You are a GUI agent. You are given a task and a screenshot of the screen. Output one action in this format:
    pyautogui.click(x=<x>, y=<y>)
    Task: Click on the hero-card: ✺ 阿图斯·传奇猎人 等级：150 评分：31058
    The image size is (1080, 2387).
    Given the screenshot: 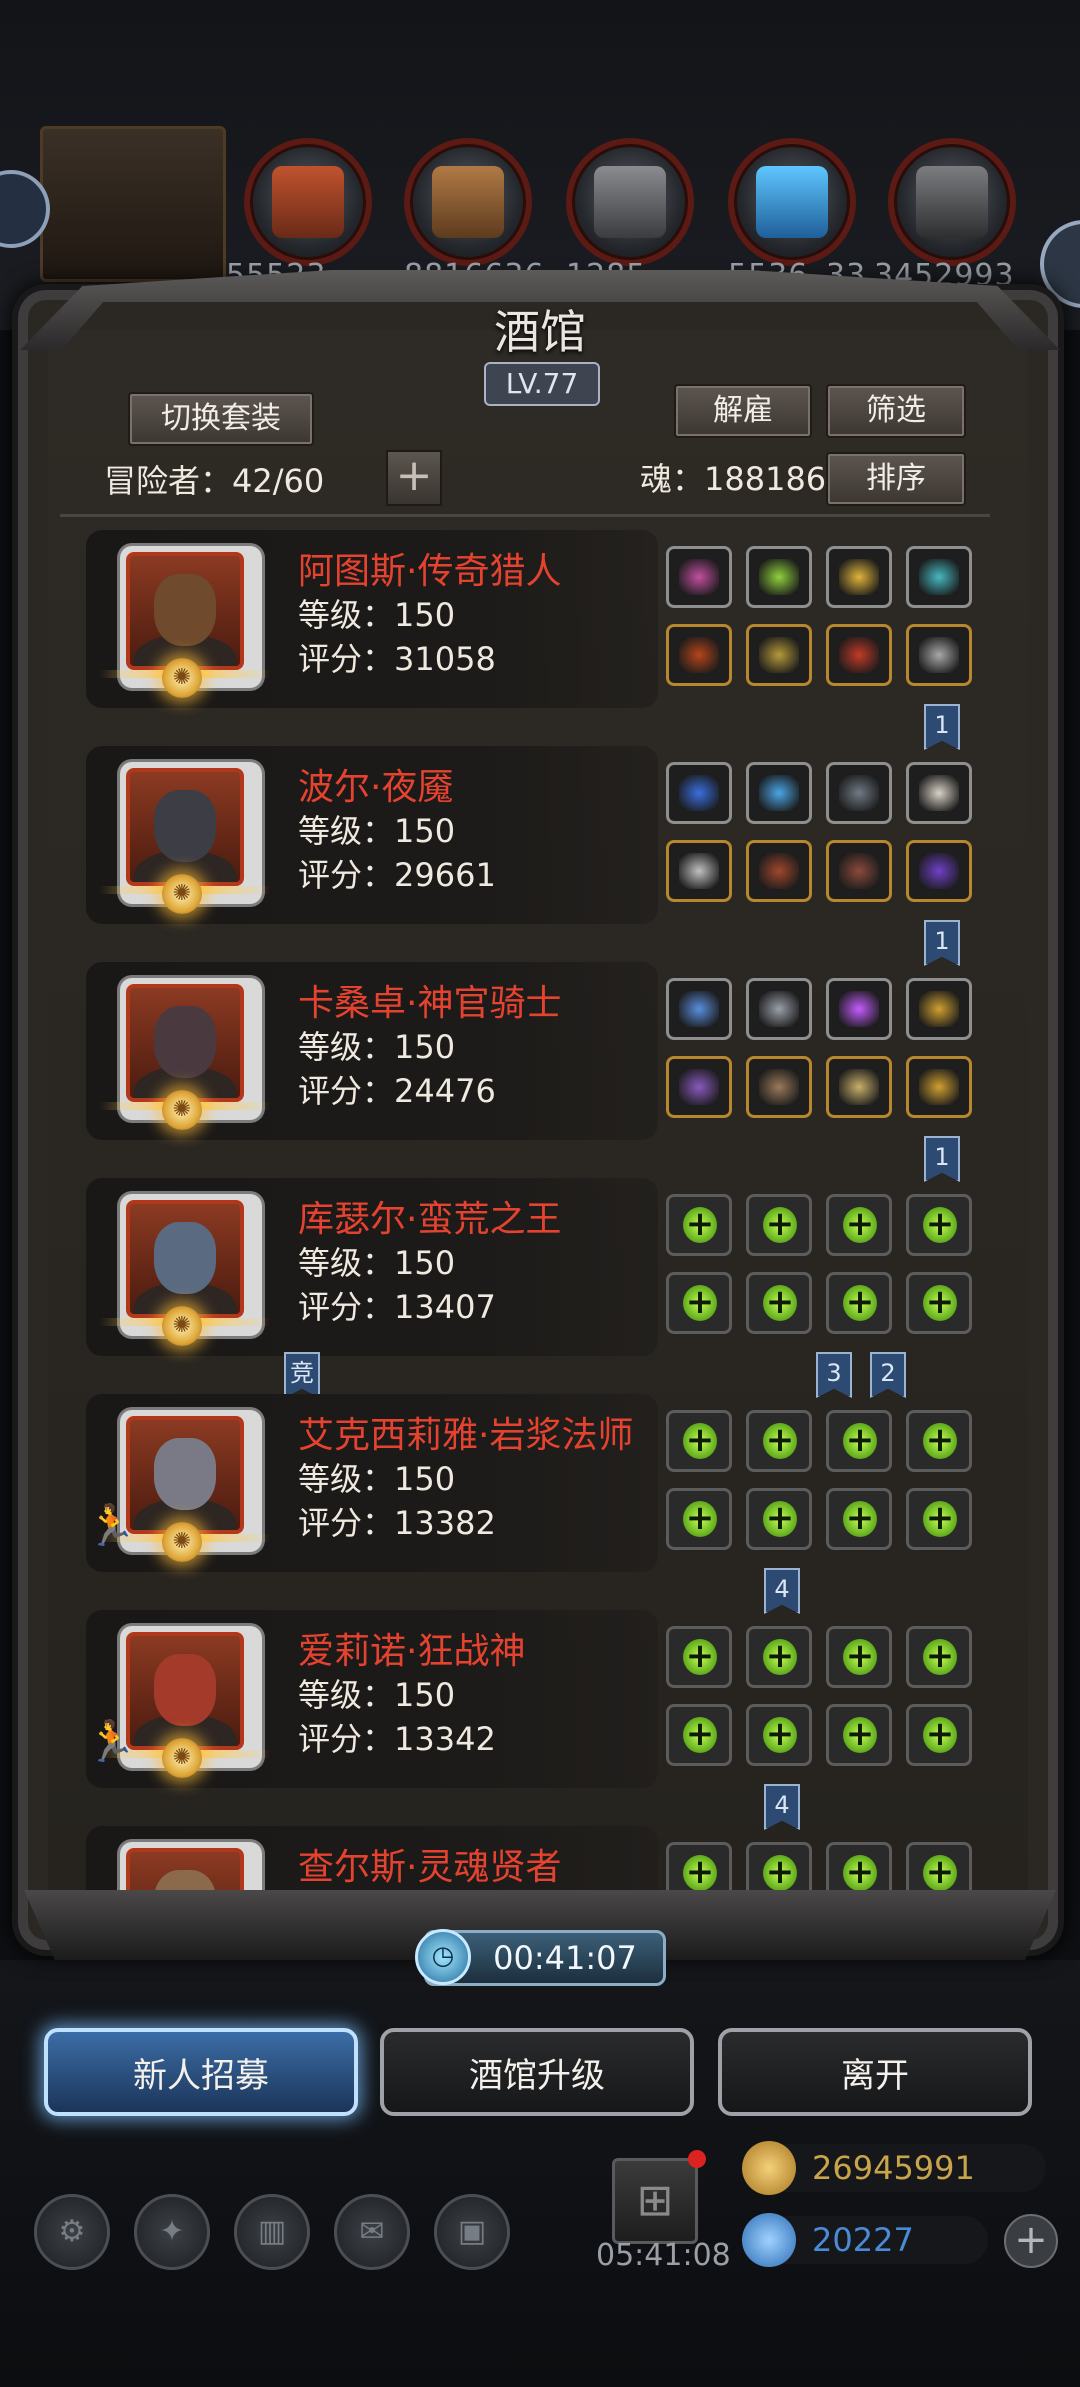 What is the action you would take?
    pyautogui.click(x=372, y=619)
    